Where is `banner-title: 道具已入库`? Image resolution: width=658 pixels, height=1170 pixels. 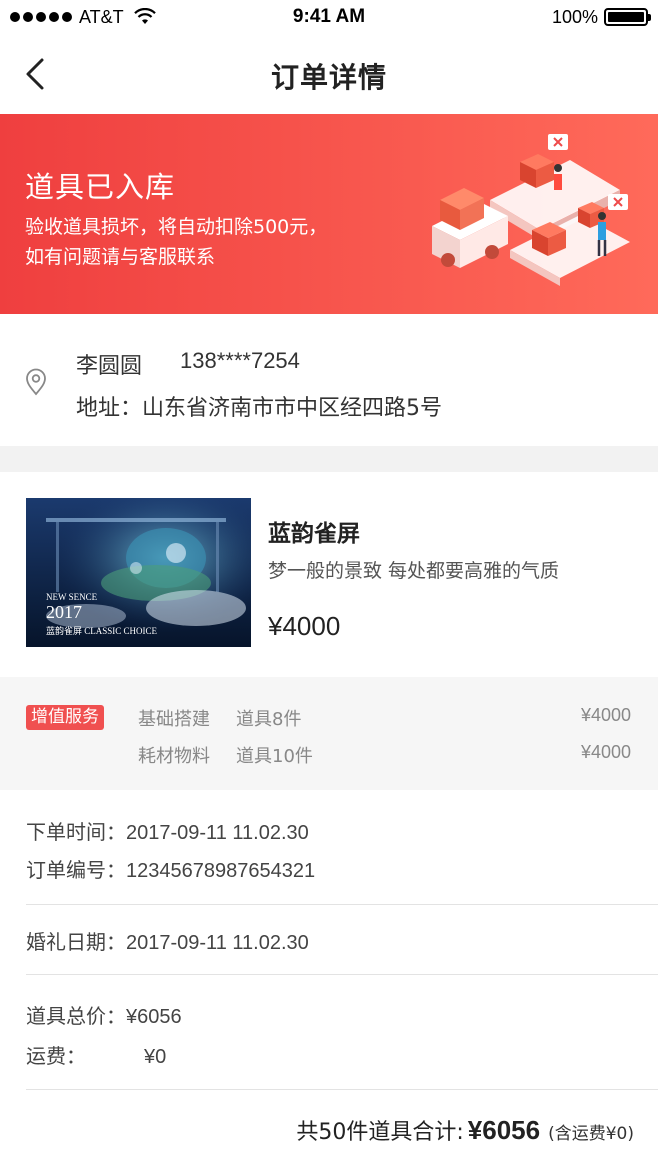 banner-title: 道具已入库 is located at coordinates (100, 187).